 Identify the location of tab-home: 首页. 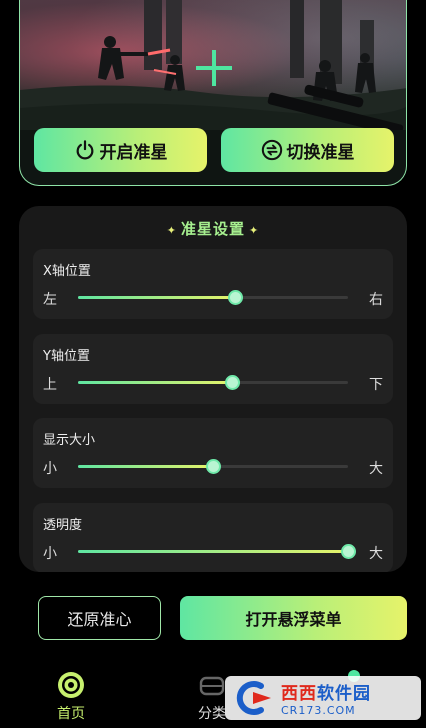
(71, 696).